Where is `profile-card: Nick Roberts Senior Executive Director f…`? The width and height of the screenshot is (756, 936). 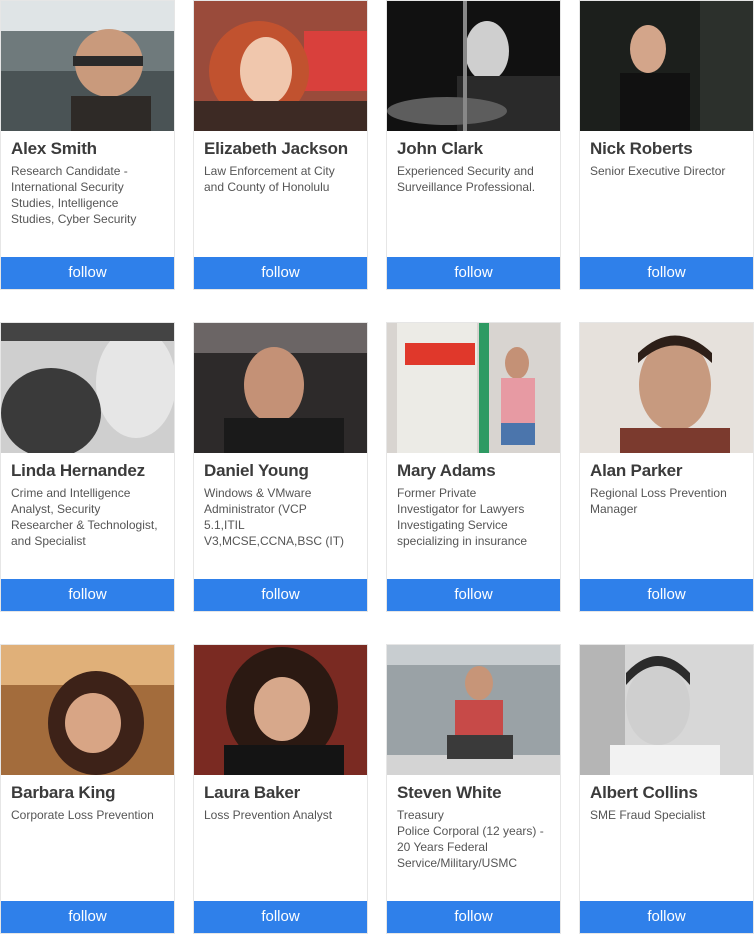
profile-card: Nick Roberts Senior Executive Director f… is located at coordinates (666, 145).